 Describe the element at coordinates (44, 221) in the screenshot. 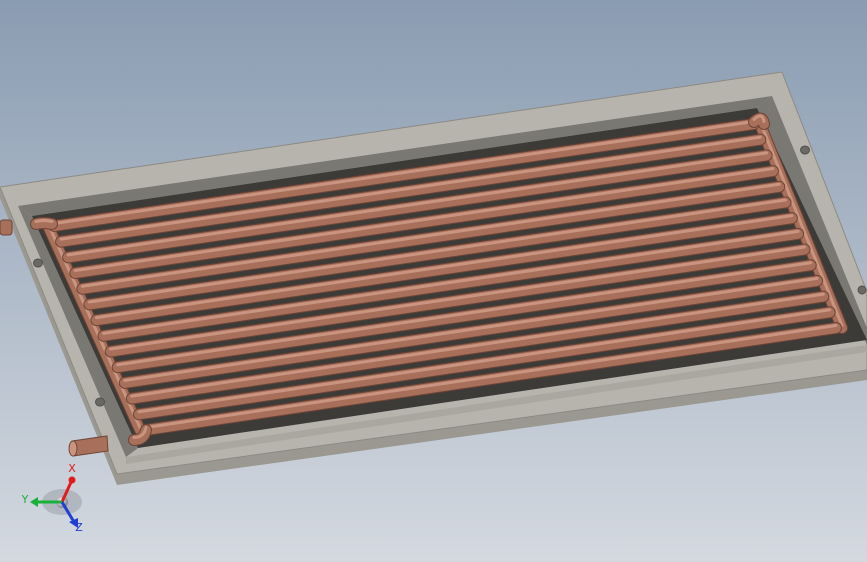

I see `tube-elbow-highlight` at that location.